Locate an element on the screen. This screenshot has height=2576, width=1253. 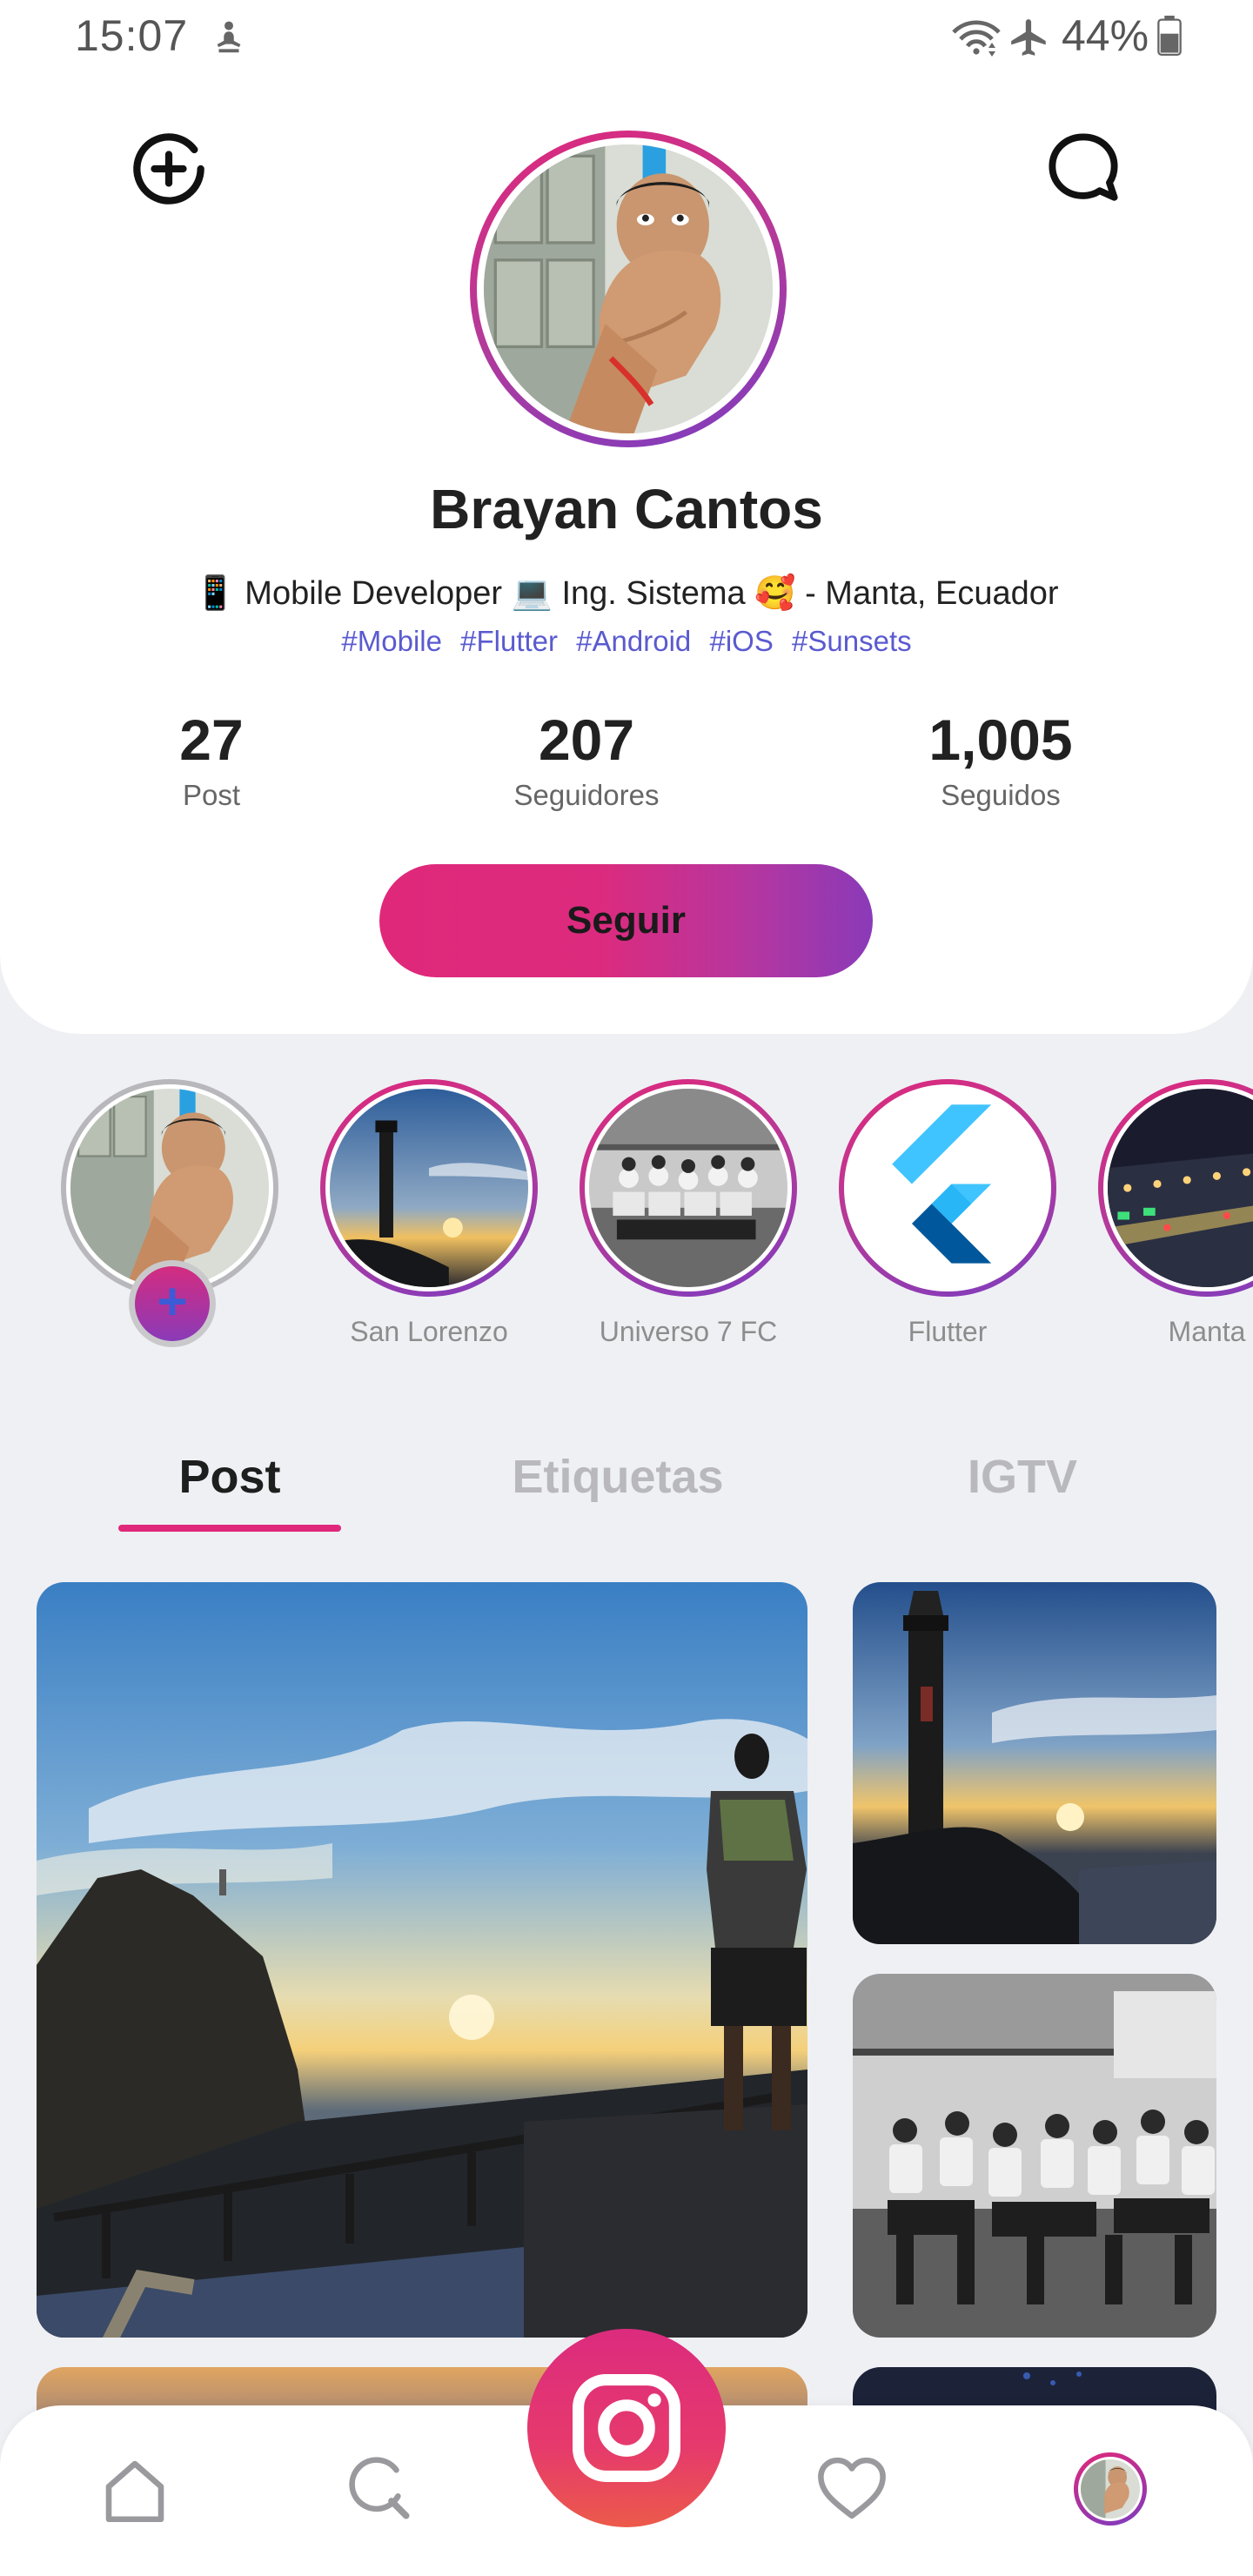
active-tab-indicator is located at coordinates (229, 1528).